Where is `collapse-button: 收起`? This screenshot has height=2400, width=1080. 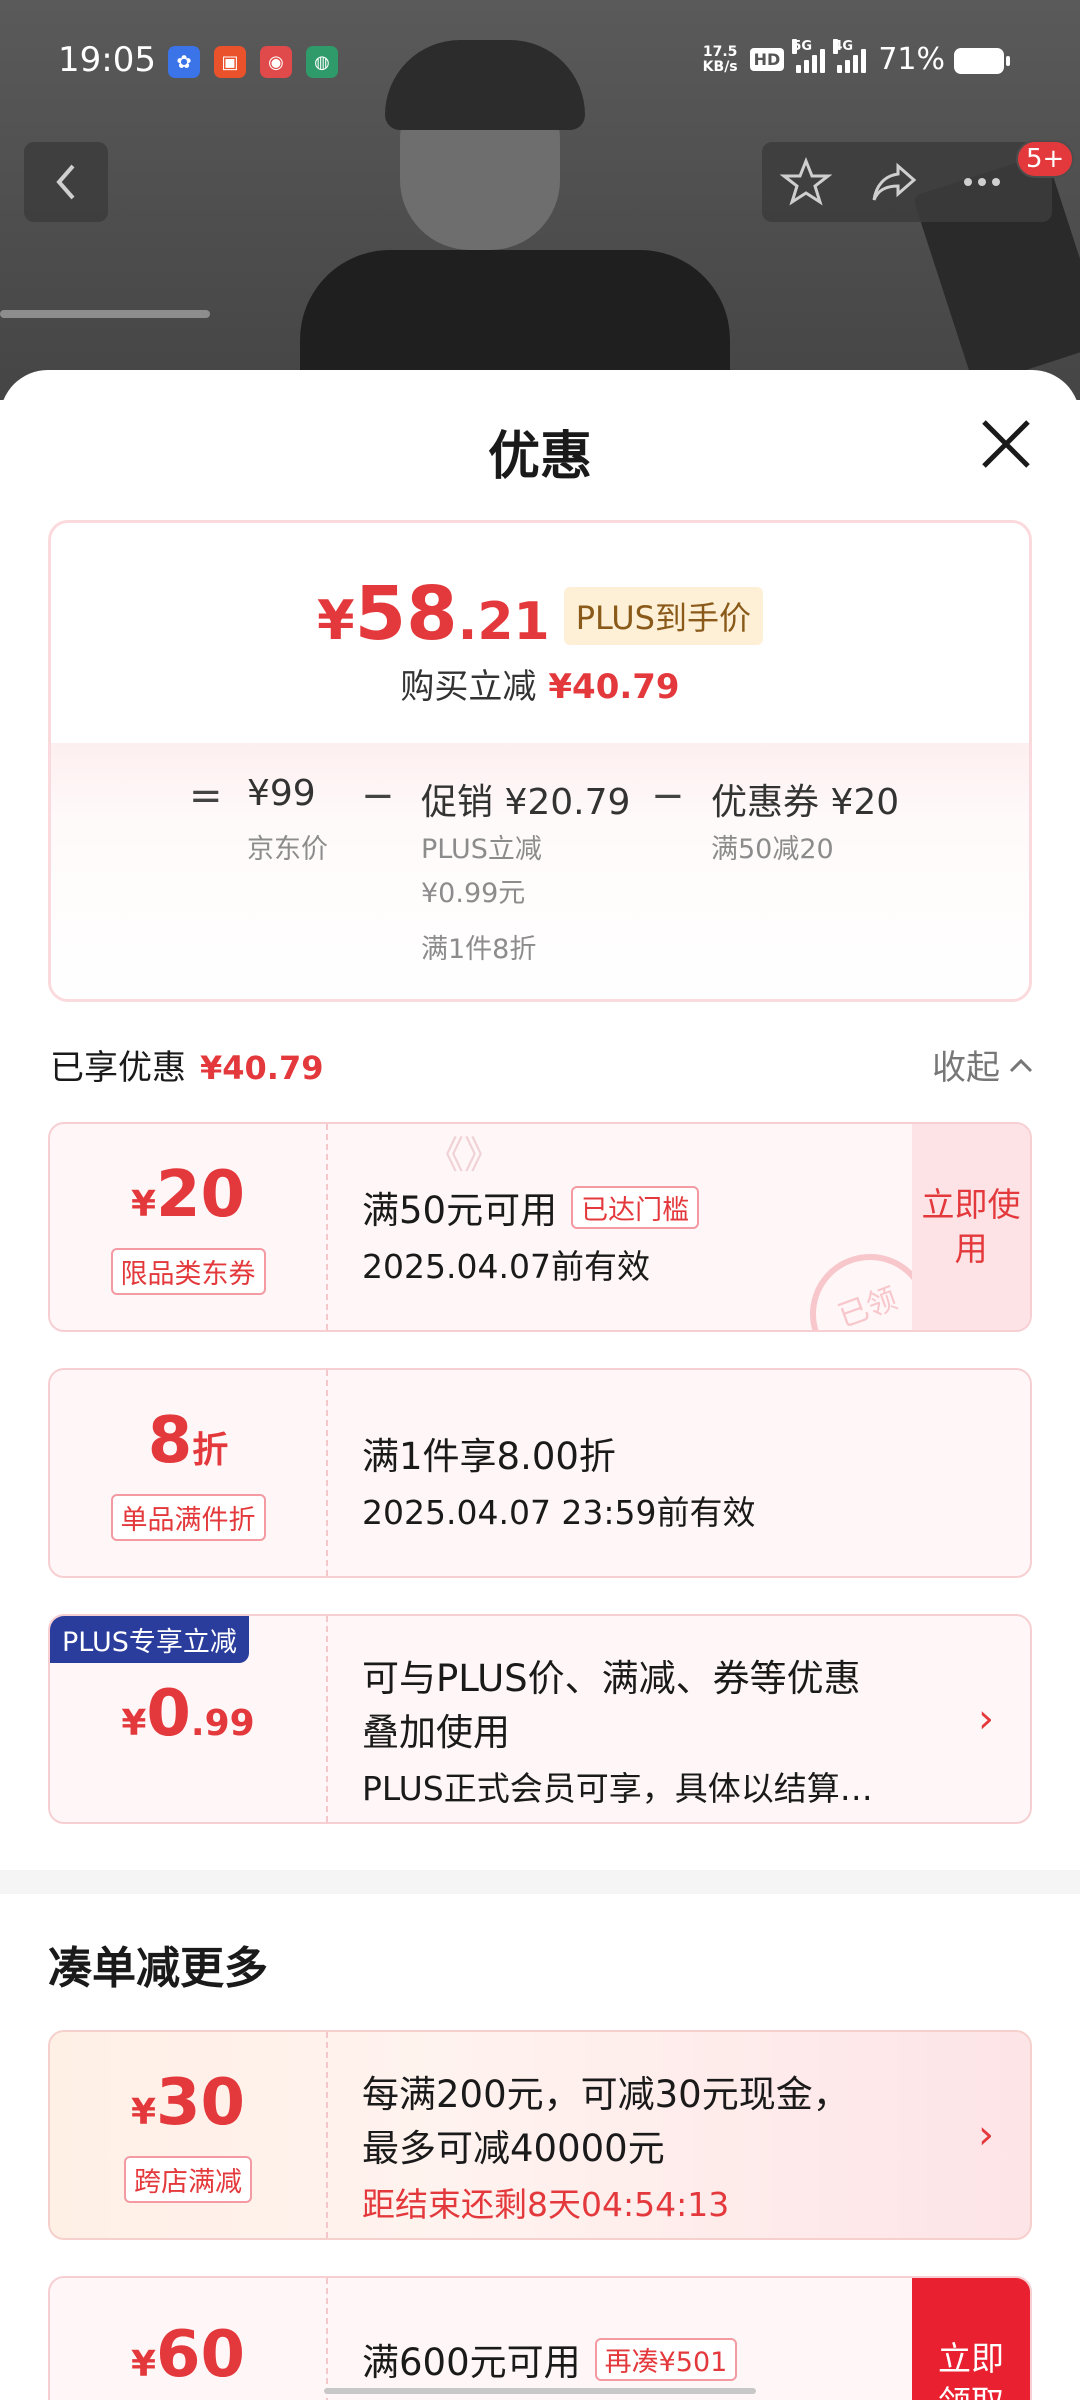
collapse-button: 收起 is located at coordinates (983, 1064).